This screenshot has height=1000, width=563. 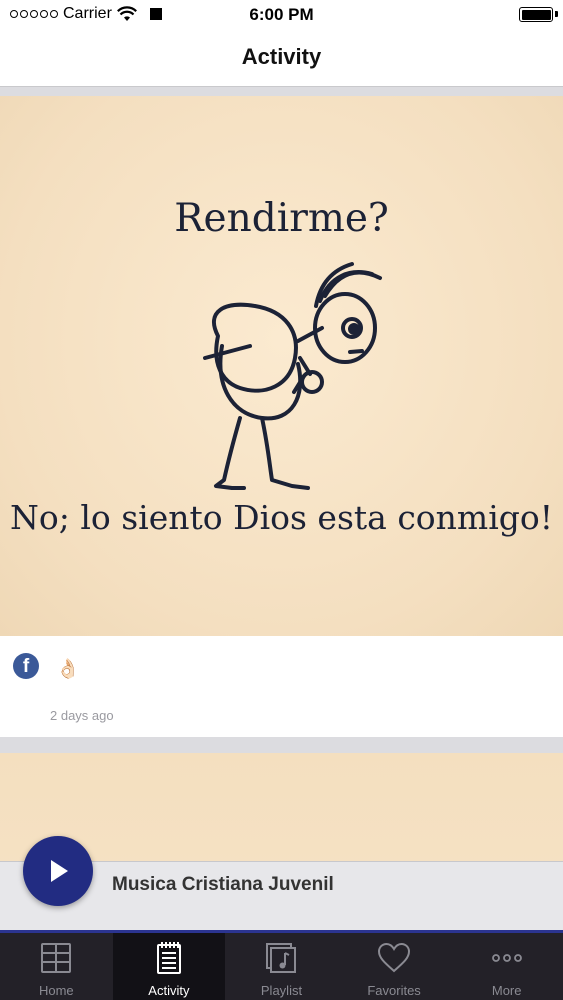 I want to click on heart-icon, so click(x=394, y=957).